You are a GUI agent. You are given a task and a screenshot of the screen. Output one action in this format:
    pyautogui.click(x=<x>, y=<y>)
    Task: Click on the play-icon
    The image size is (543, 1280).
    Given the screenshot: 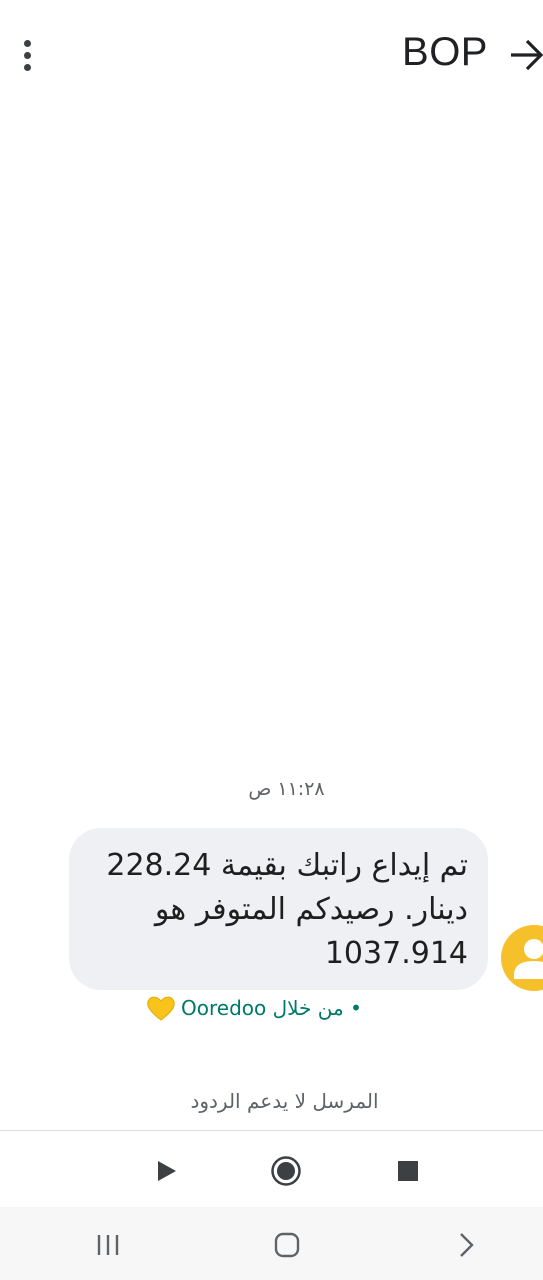 What is the action you would take?
    pyautogui.click(x=167, y=1171)
    